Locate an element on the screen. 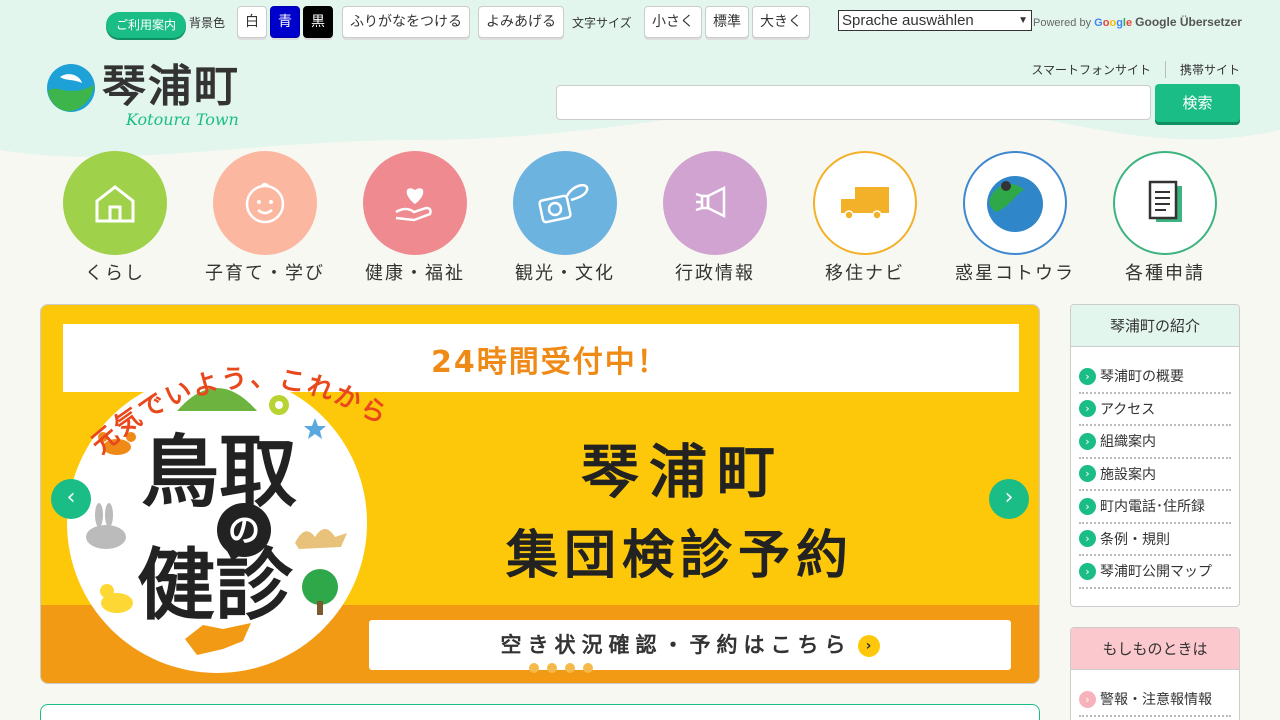 The image size is (1280, 720). google-translate-credit: Powered by Google Google Übersetzer is located at coordinates (1137, 22).